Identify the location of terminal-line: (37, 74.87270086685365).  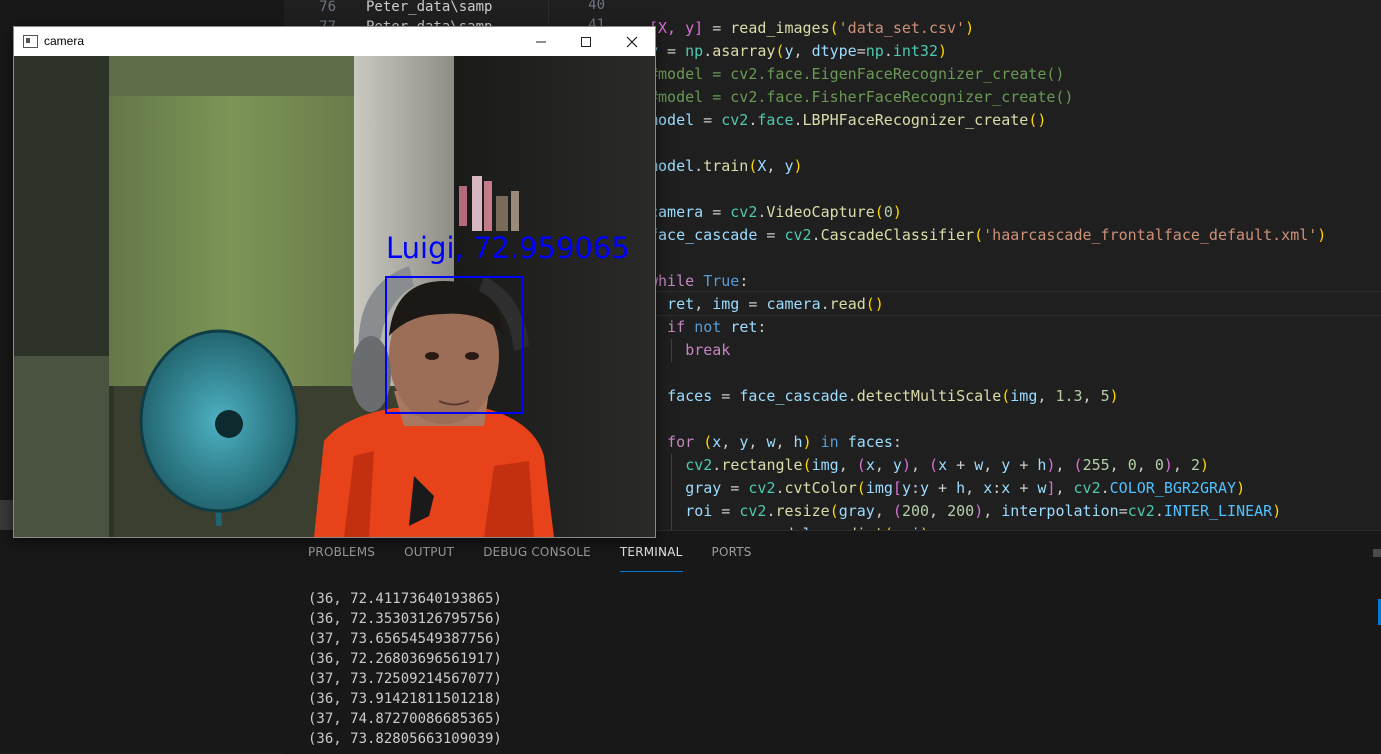
(405, 719).